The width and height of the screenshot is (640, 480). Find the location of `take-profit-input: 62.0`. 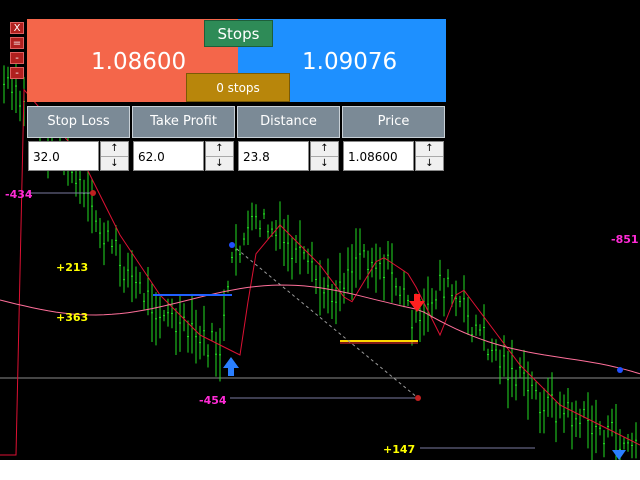

take-profit-input: 62.0 is located at coordinates (168, 156).